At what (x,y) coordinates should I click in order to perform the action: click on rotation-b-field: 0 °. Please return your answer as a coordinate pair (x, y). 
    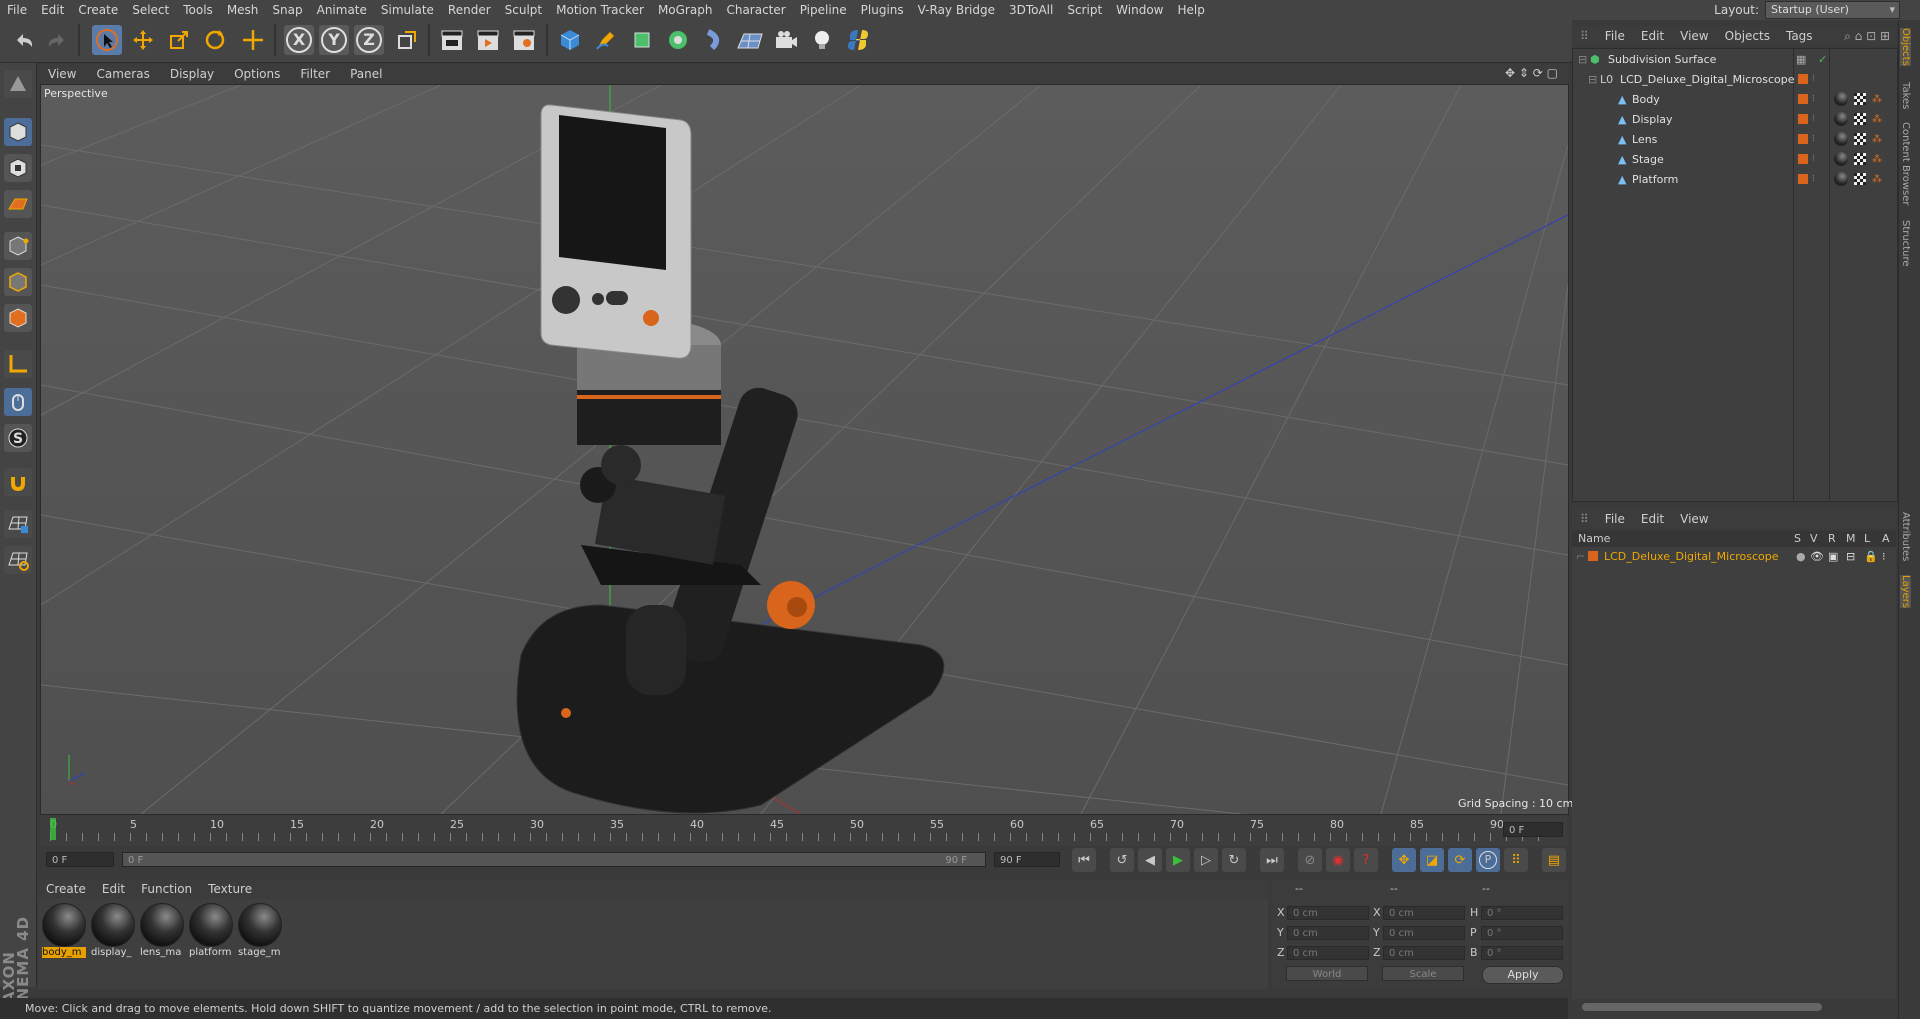
    Looking at the image, I should click on (1522, 953).